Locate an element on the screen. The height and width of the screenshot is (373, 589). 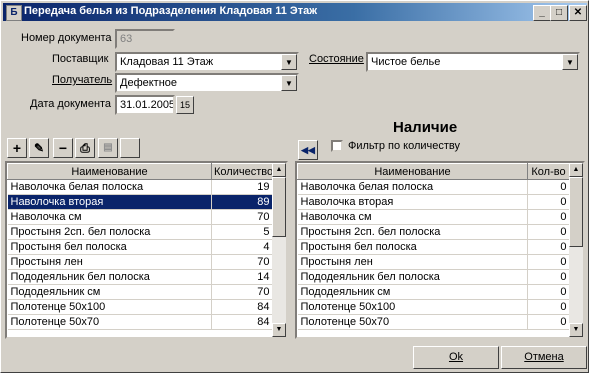
state-combo: Чистое белье ▼ is located at coordinates (473, 62).